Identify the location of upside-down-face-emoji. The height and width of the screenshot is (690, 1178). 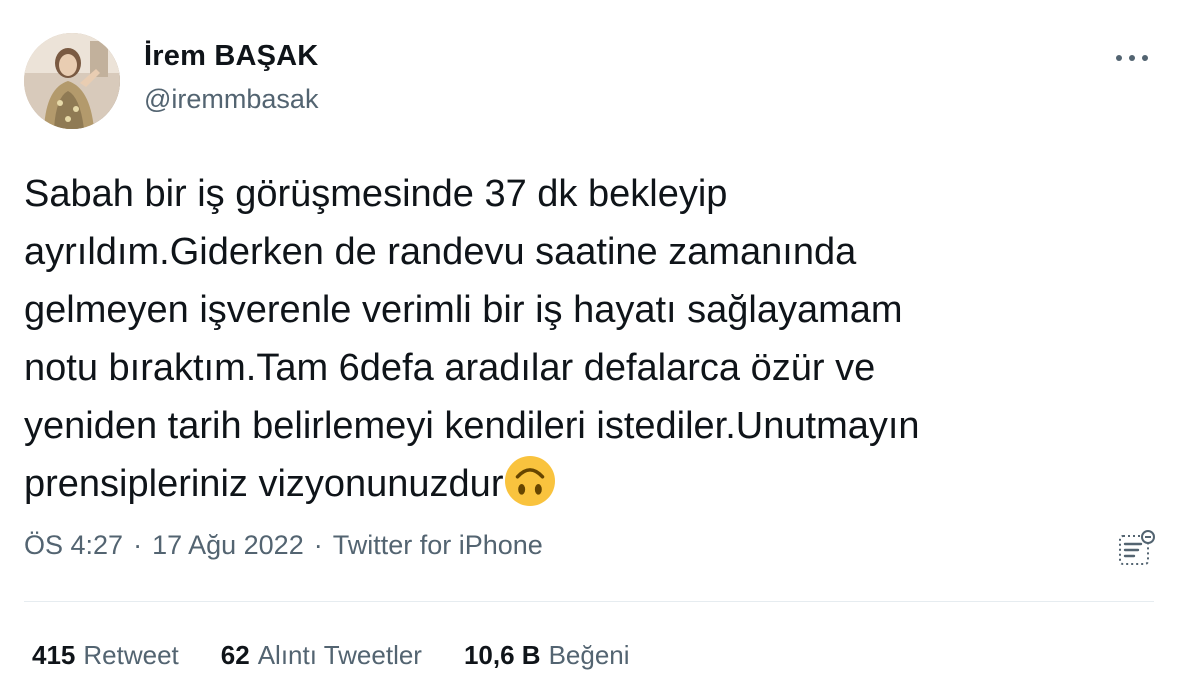
(530, 481).